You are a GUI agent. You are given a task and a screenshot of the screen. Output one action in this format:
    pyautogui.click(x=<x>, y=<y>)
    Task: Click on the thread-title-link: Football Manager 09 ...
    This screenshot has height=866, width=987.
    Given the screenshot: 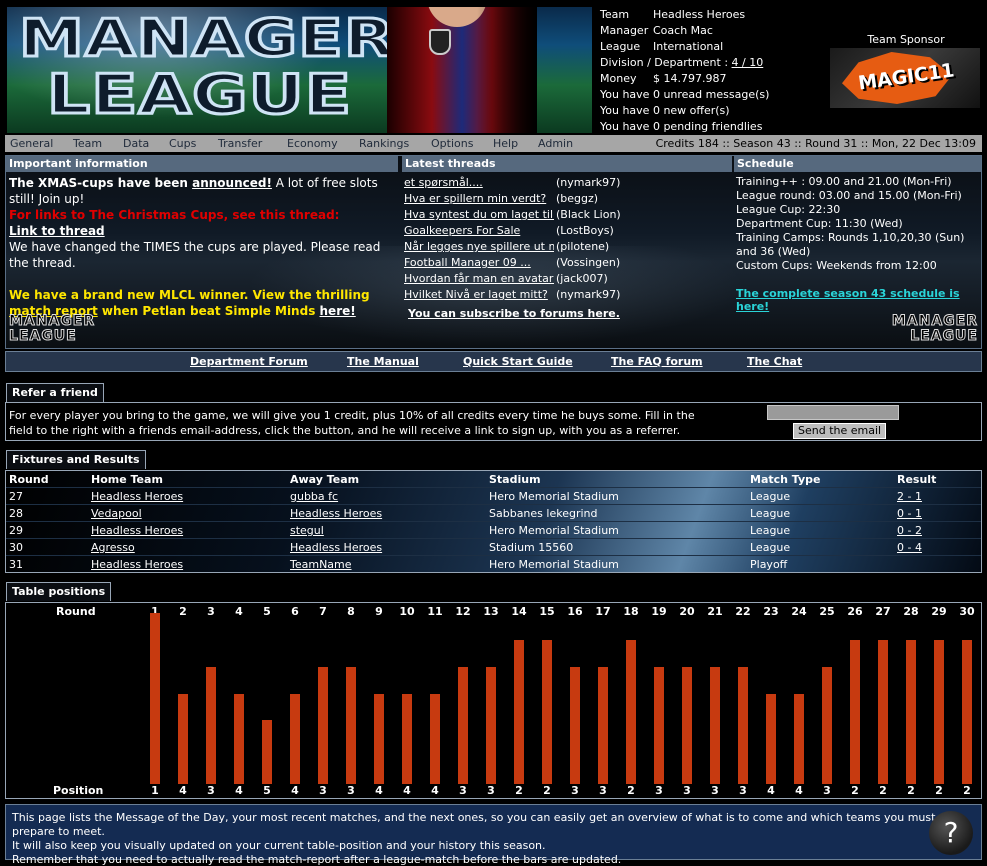 What is the action you would take?
    pyautogui.click(x=479, y=263)
    